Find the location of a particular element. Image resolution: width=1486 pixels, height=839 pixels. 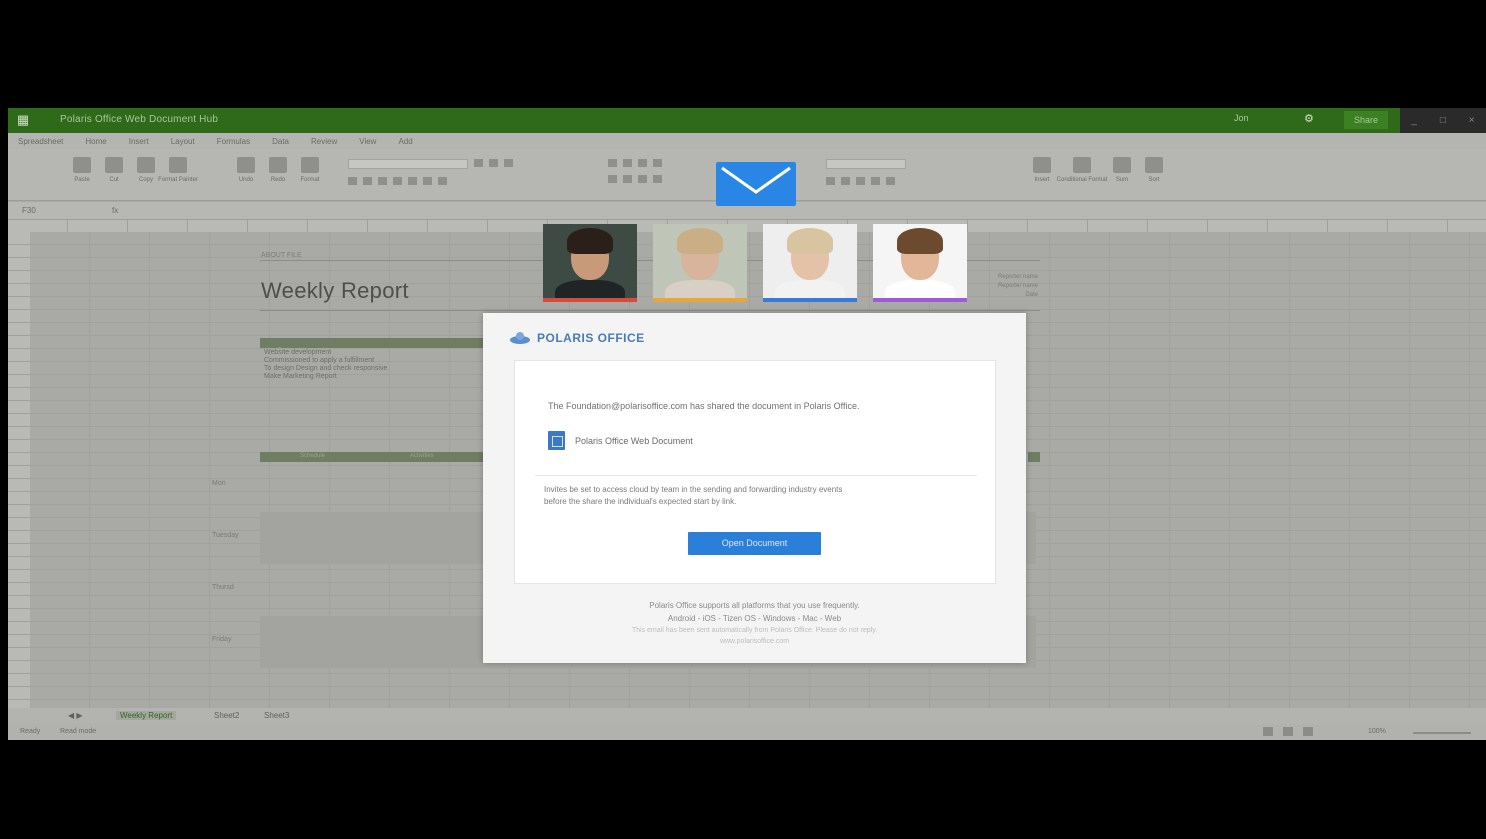

sort-button: Sort is located at coordinates (1154, 175).